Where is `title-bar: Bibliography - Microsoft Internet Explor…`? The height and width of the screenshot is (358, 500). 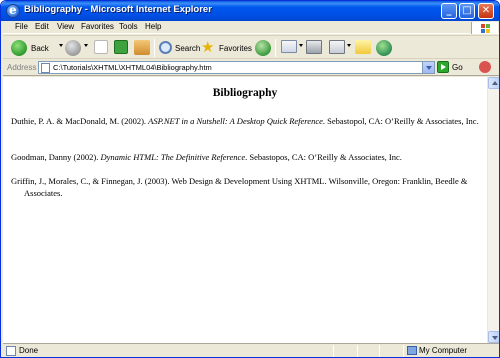 title-bar: Bibliography - Microsoft Internet Explor… is located at coordinates (250, 11).